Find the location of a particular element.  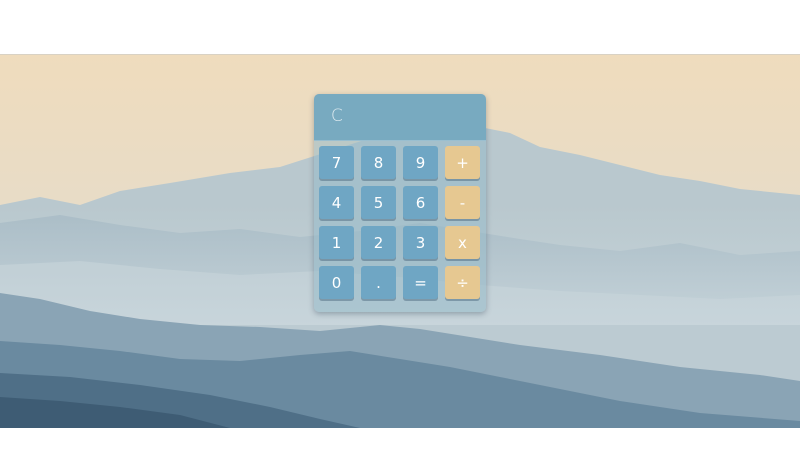

digit-6-key: 6 is located at coordinates (420, 202).